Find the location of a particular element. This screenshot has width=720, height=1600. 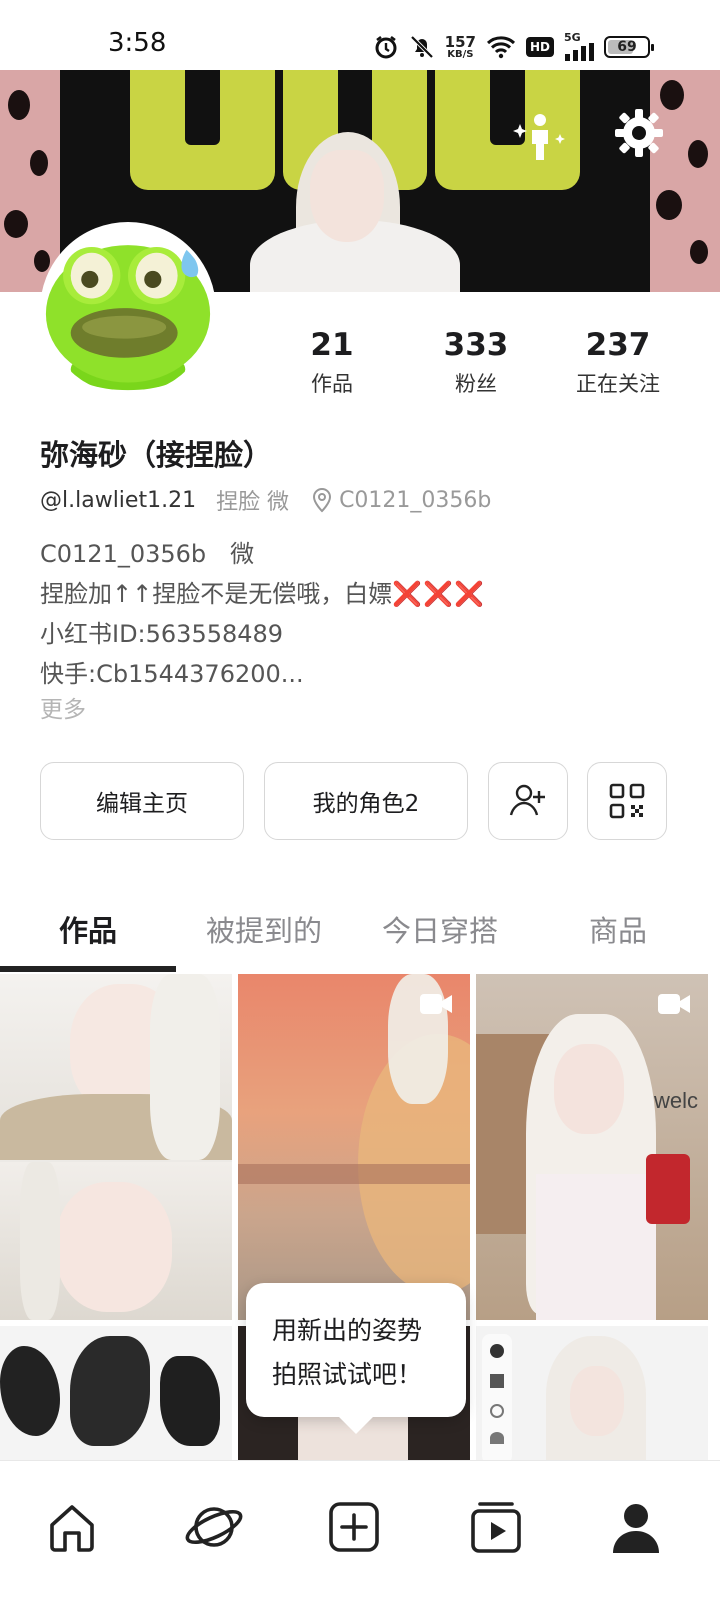

bio-more-link: 更多 is located at coordinates (63, 707).